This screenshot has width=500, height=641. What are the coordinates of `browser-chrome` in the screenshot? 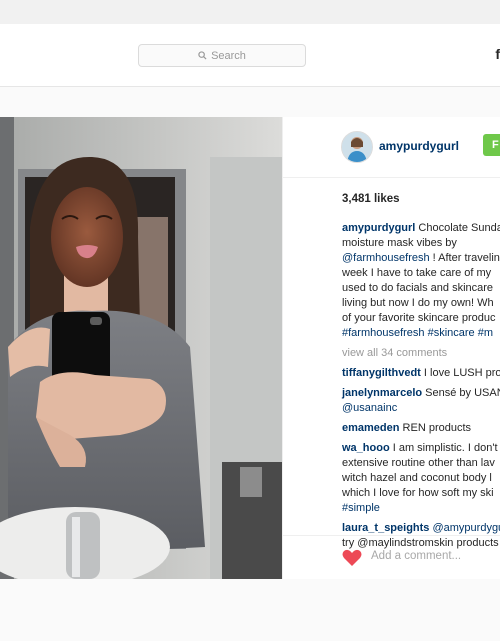 It's located at (250, 12).